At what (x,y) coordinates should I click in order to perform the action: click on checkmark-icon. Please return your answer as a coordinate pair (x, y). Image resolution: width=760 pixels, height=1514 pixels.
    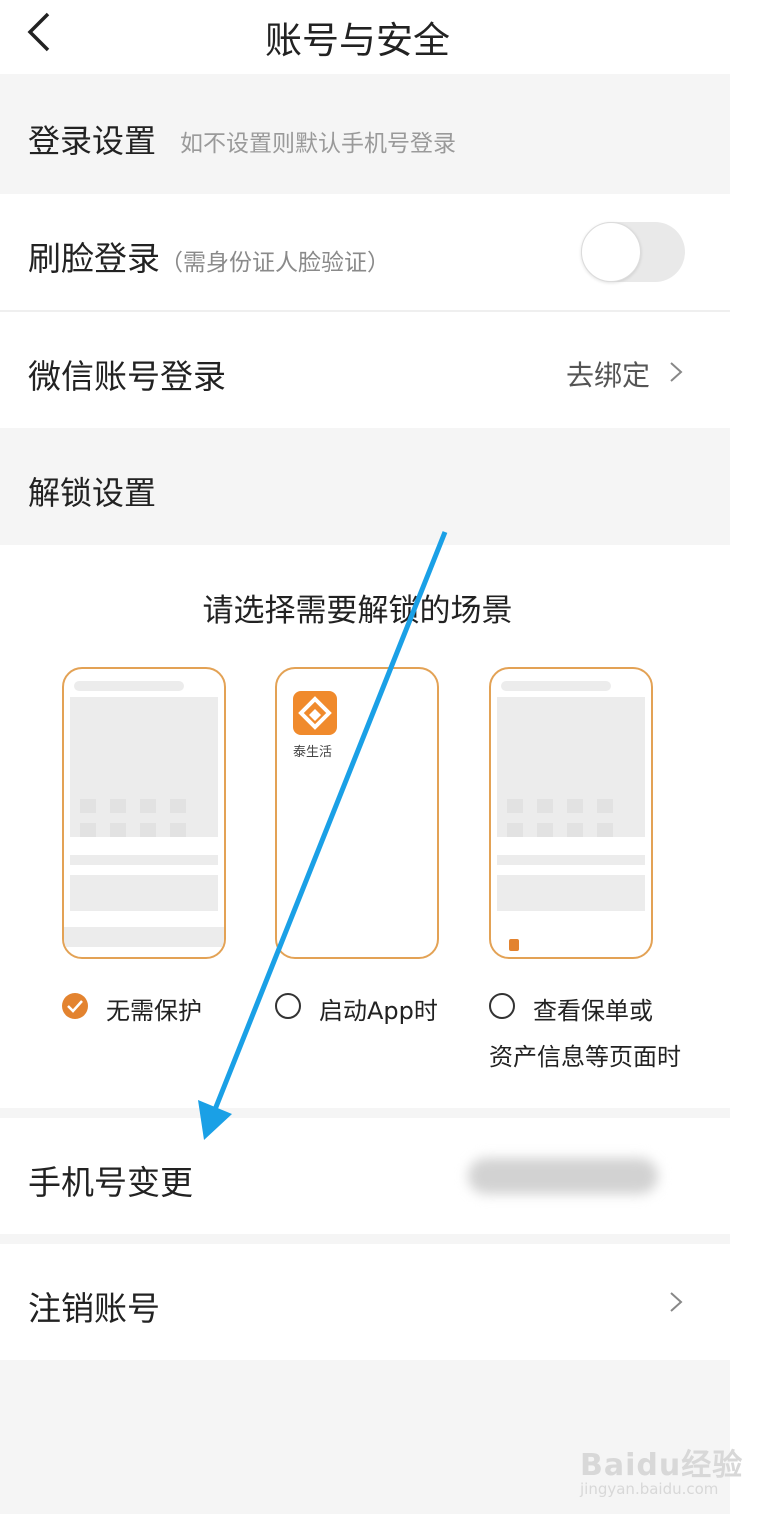
    Looking at the image, I should click on (75, 1006).